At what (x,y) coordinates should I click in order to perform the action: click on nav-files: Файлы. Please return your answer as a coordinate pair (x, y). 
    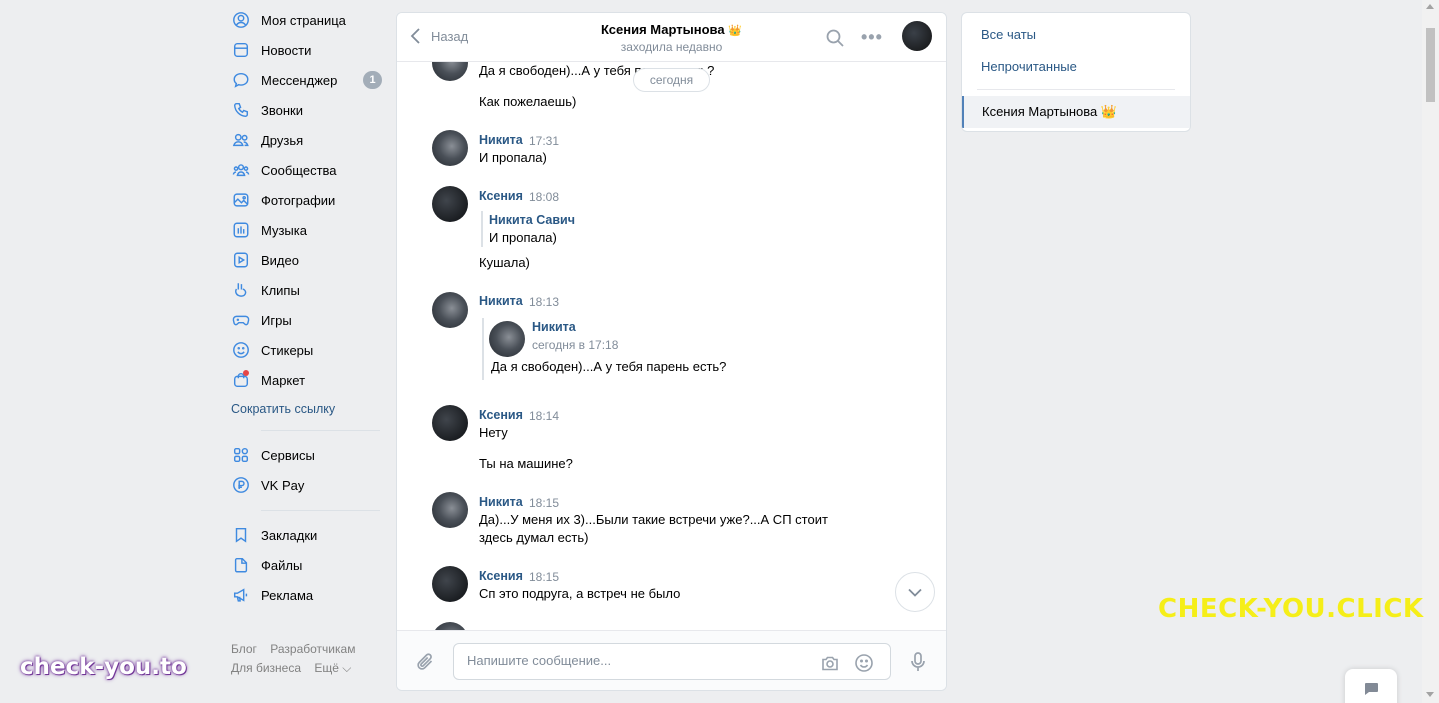
    Looking at the image, I should click on (305, 565).